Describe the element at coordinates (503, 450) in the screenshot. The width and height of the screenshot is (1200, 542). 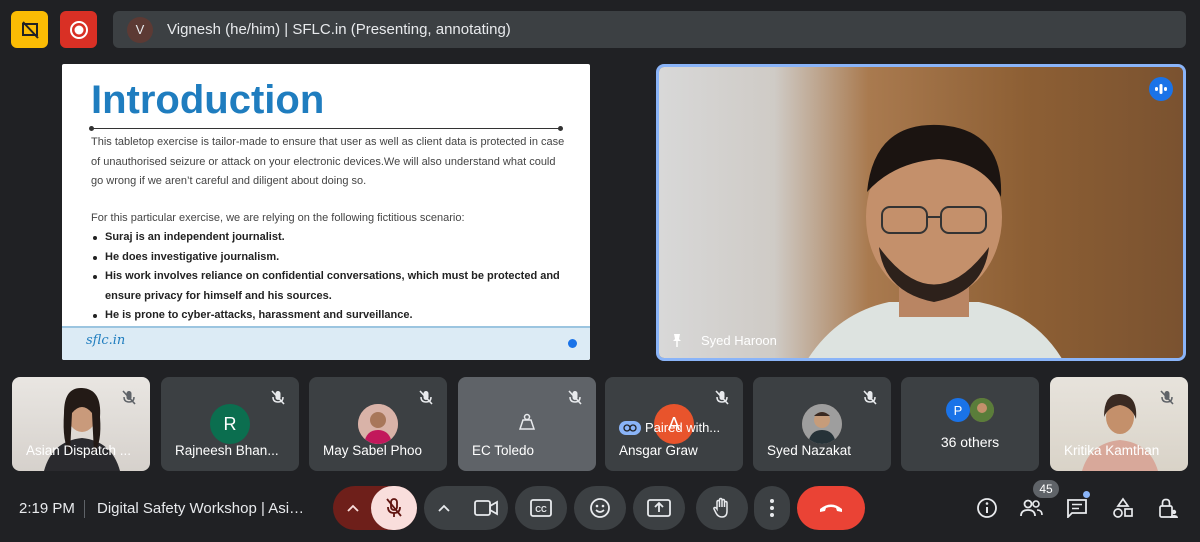
I see `participant-name: EC Toledo` at that location.